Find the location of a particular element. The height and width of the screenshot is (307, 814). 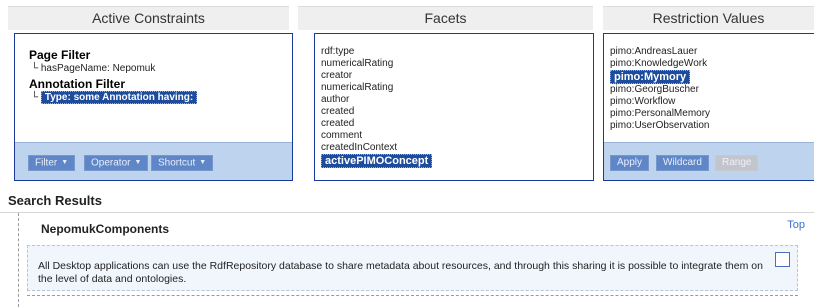

restriction-value-item: pimo:GeorgBuscher is located at coordinates (660, 90).